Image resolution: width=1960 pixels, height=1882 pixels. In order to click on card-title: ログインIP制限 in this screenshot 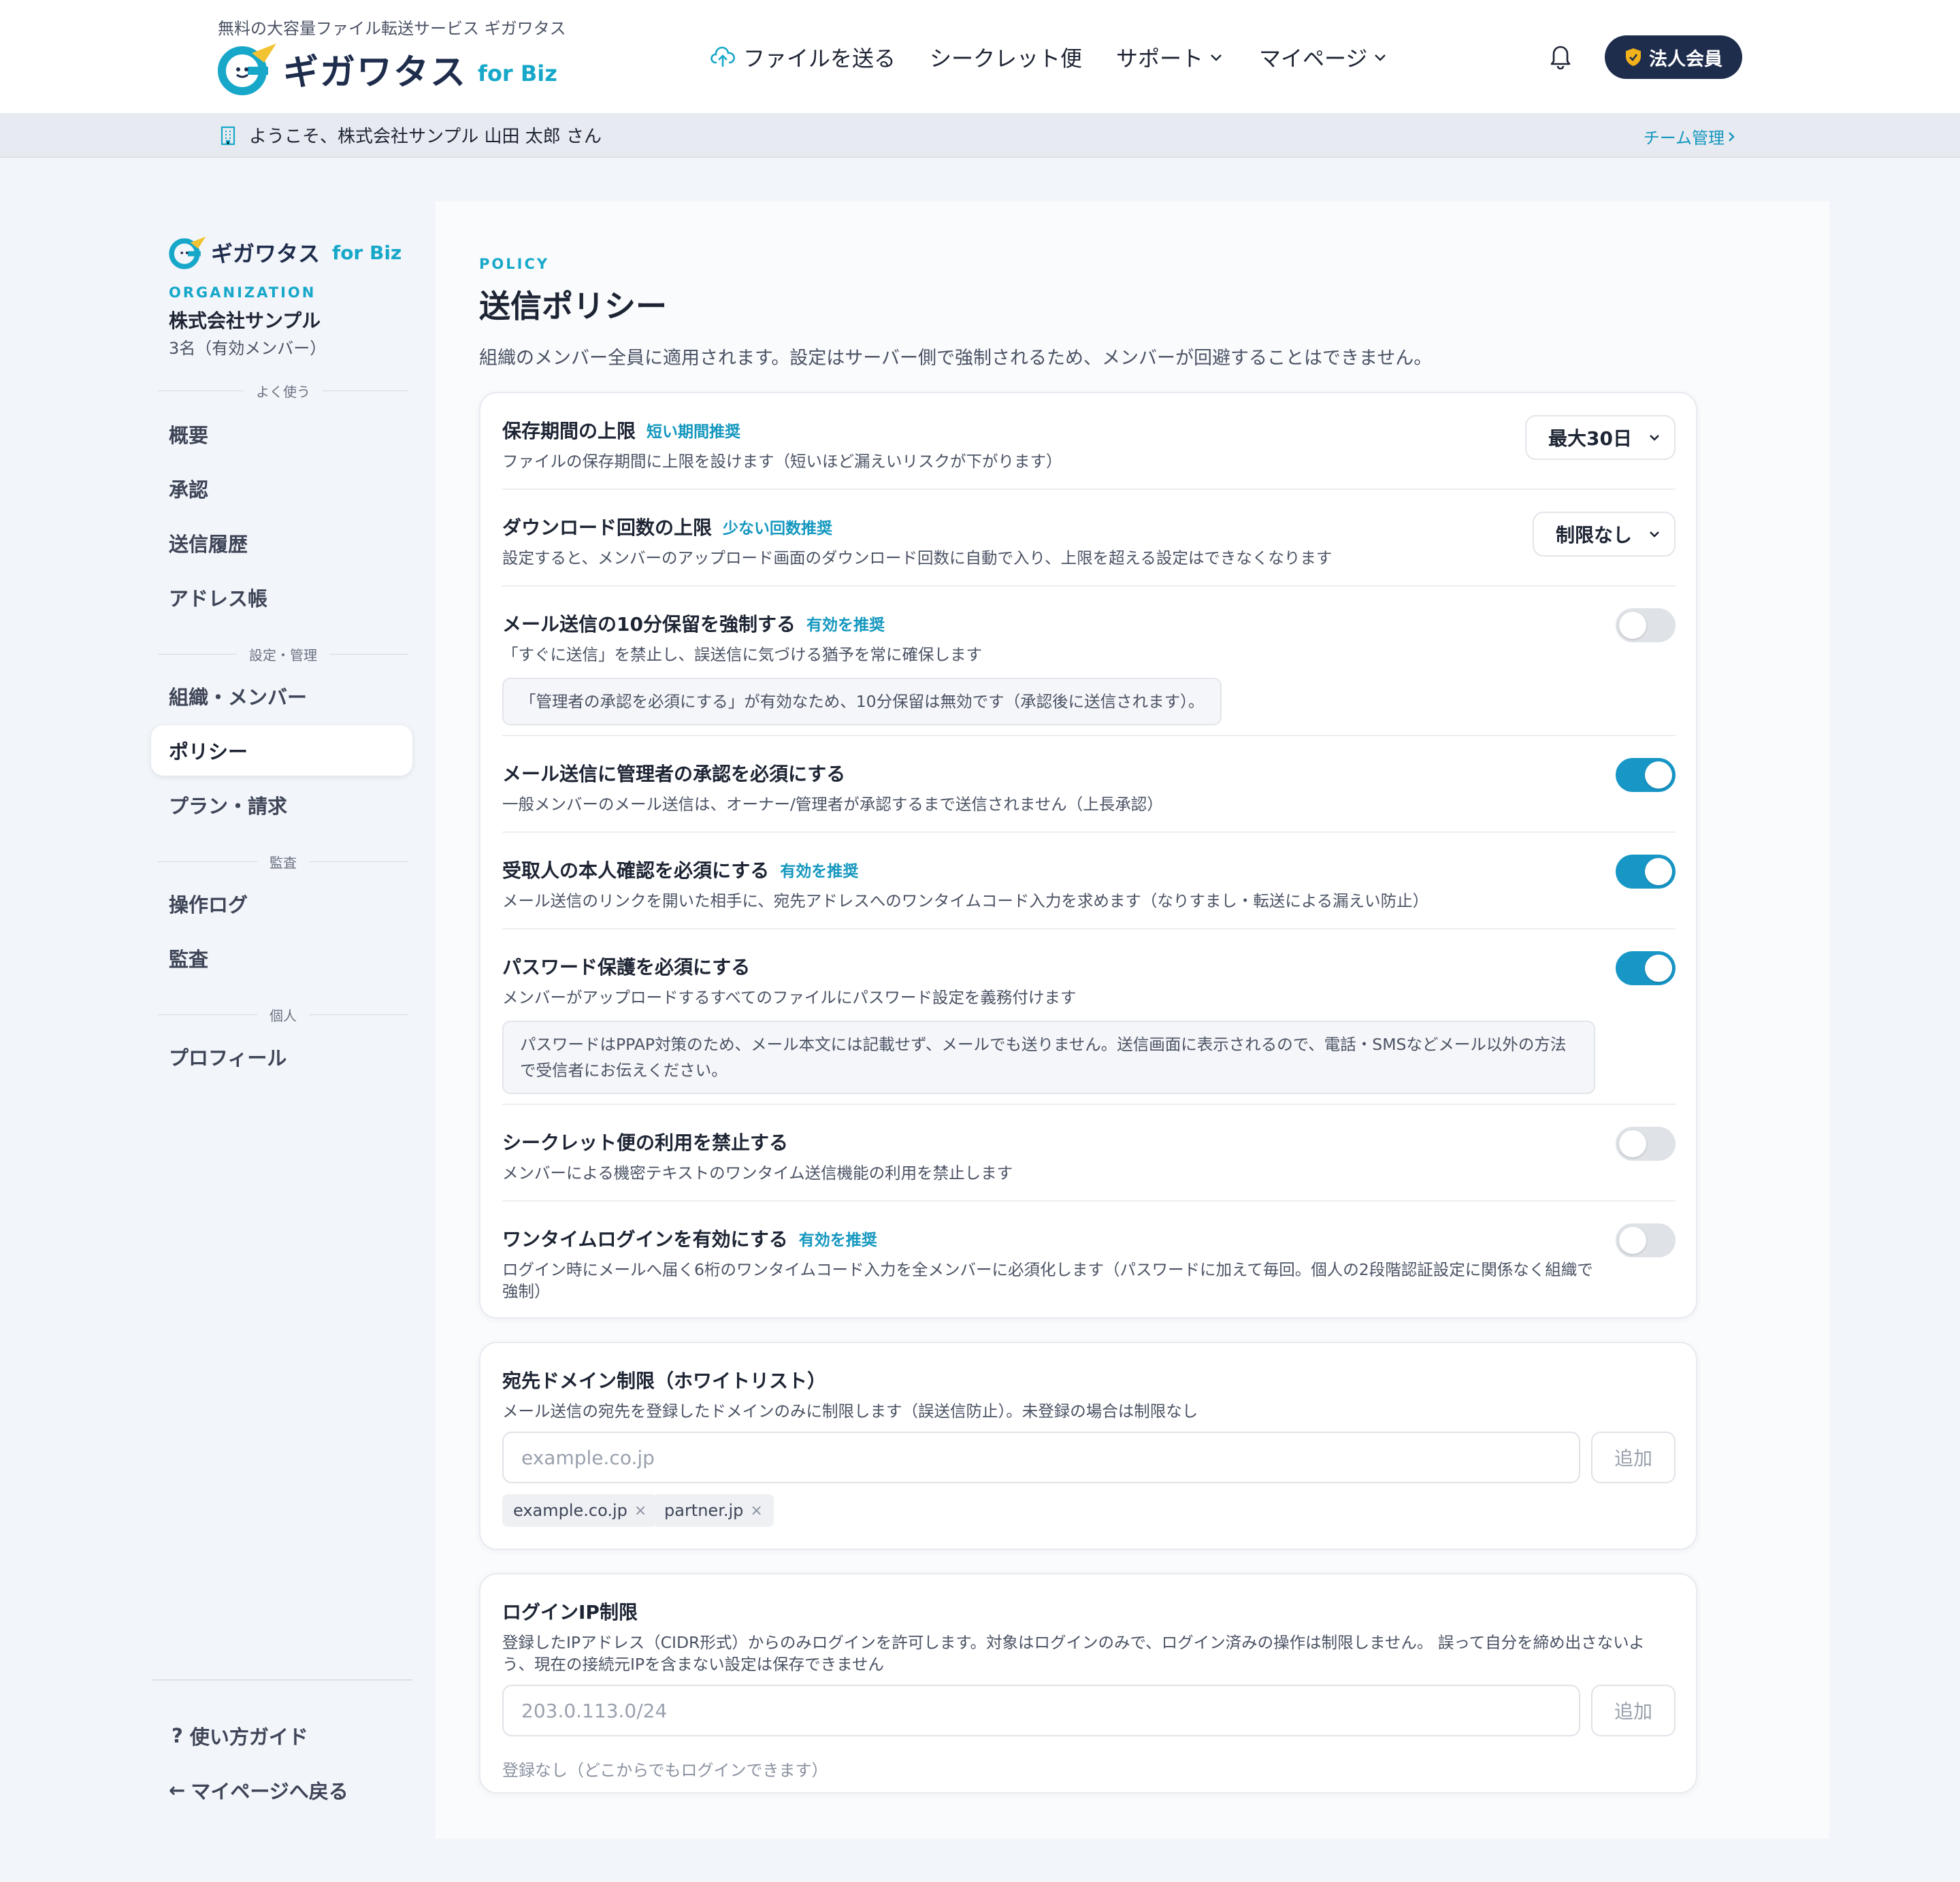, I will do `click(570, 1612)`.